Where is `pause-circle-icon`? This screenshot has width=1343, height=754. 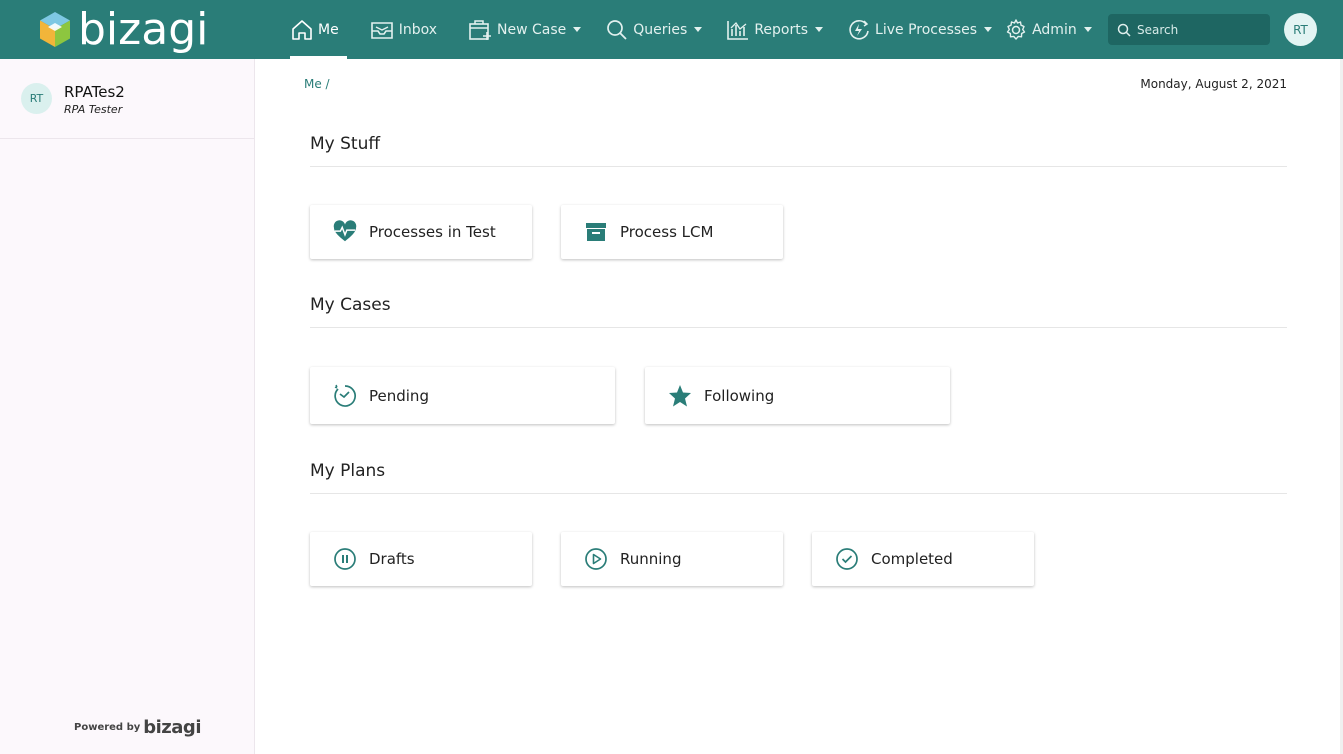
pause-circle-icon is located at coordinates (345, 559).